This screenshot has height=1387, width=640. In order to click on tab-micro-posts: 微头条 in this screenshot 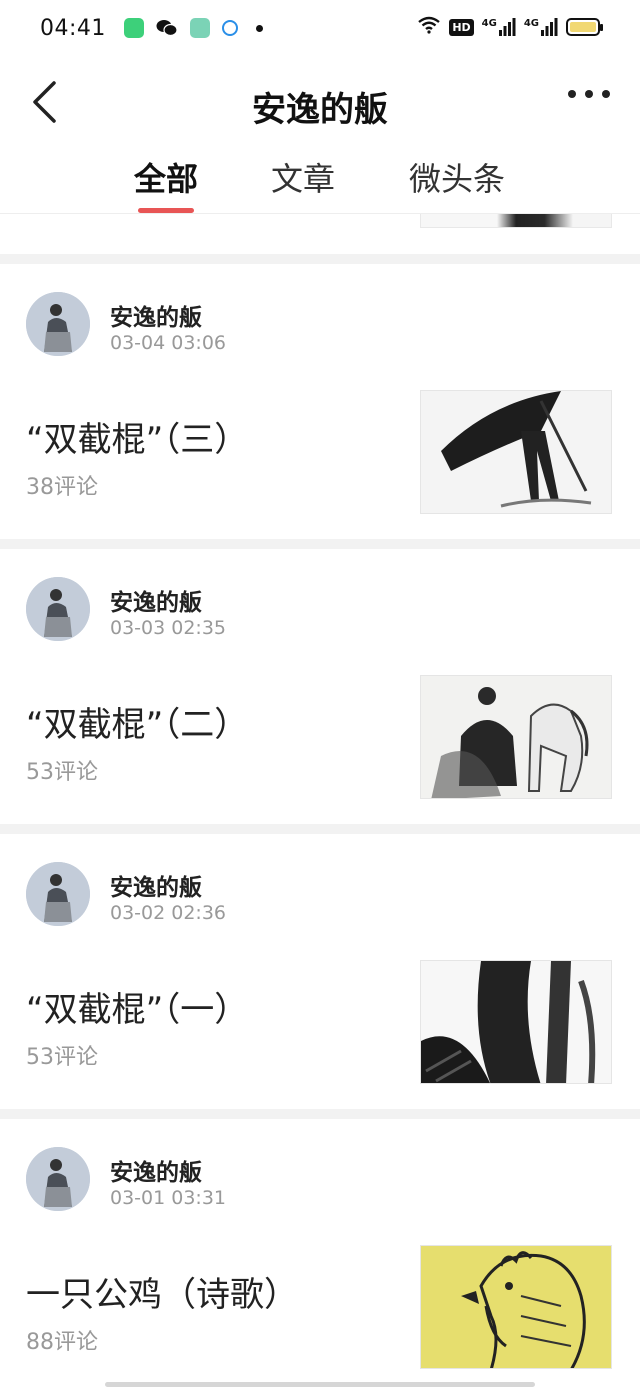, I will do `click(457, 177)`.